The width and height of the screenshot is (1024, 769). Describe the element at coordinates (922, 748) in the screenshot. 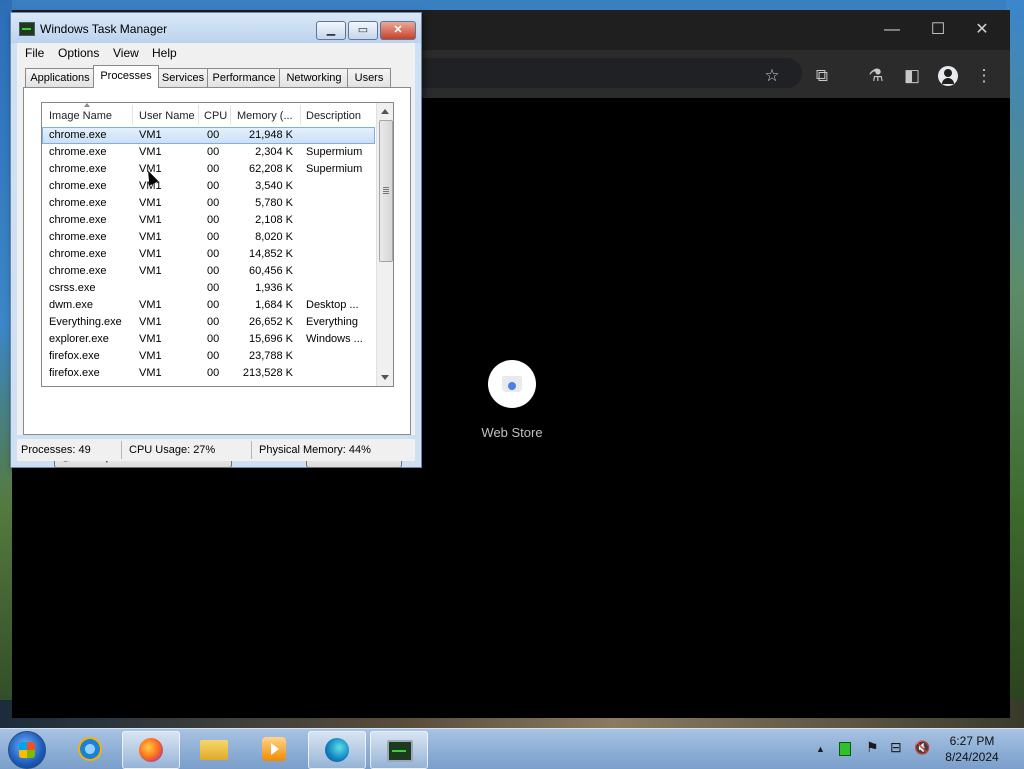

I see `volume-muted-icon: 🔇` at that location.